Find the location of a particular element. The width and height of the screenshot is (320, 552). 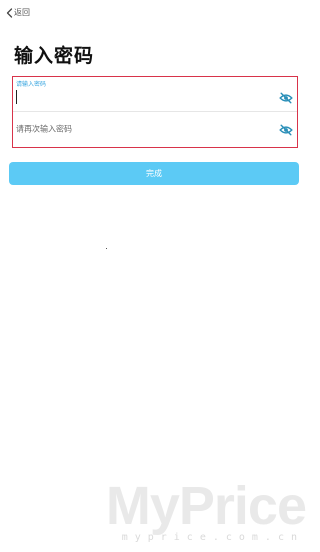

chevron-left-icon is located at coordinates (9, 13).